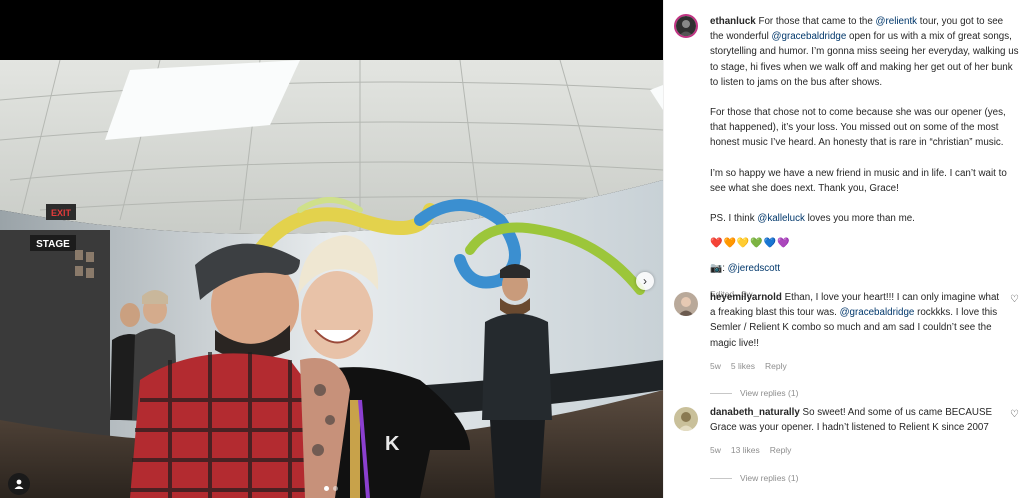 This screenshot has width=1024, height=498. Describe the element at coordinates (53, 244) in the screenshot. I see `stage-sign: STAGE` at that location.